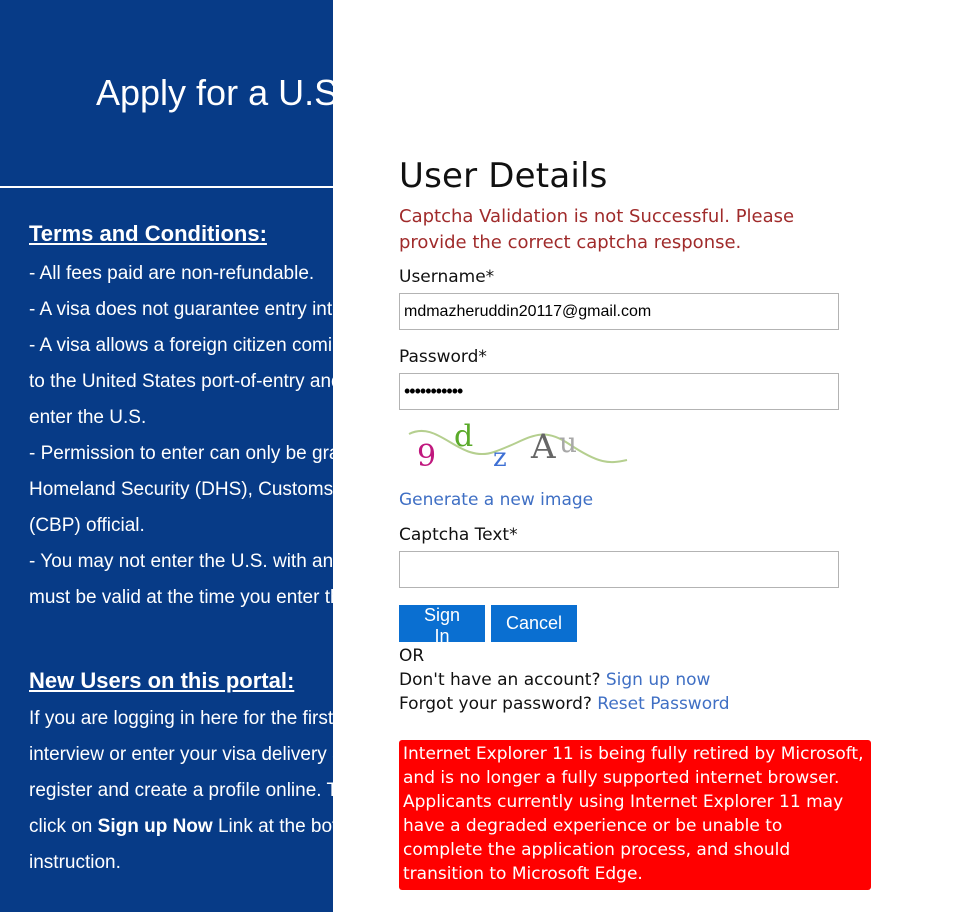  Describe the element at coordinates (636, 500) in the screenshot. I see `generate-captcha-link: Generate a new image` at that location.